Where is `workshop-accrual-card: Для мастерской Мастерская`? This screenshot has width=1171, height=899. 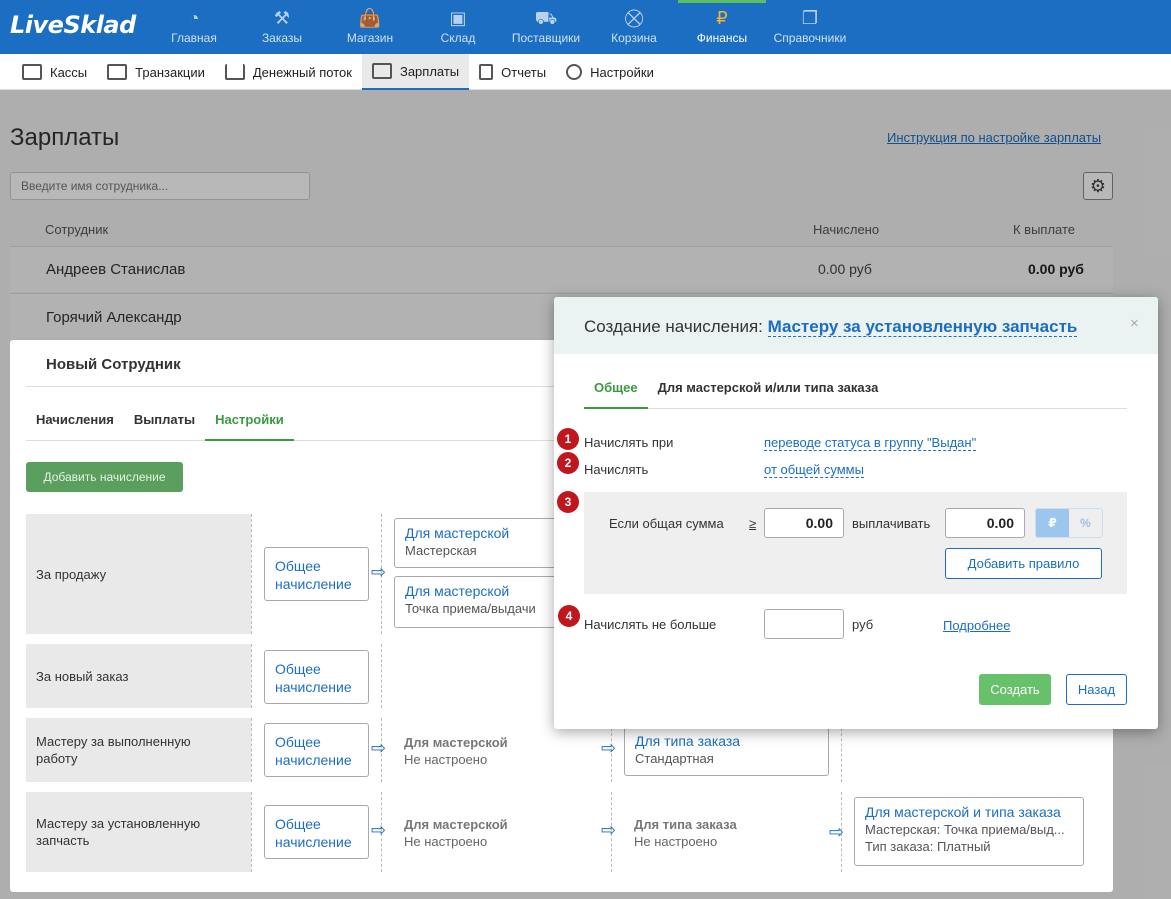
workshop-accrual-card: Для мастерской Мастерская is located at coordinates (479, 543).